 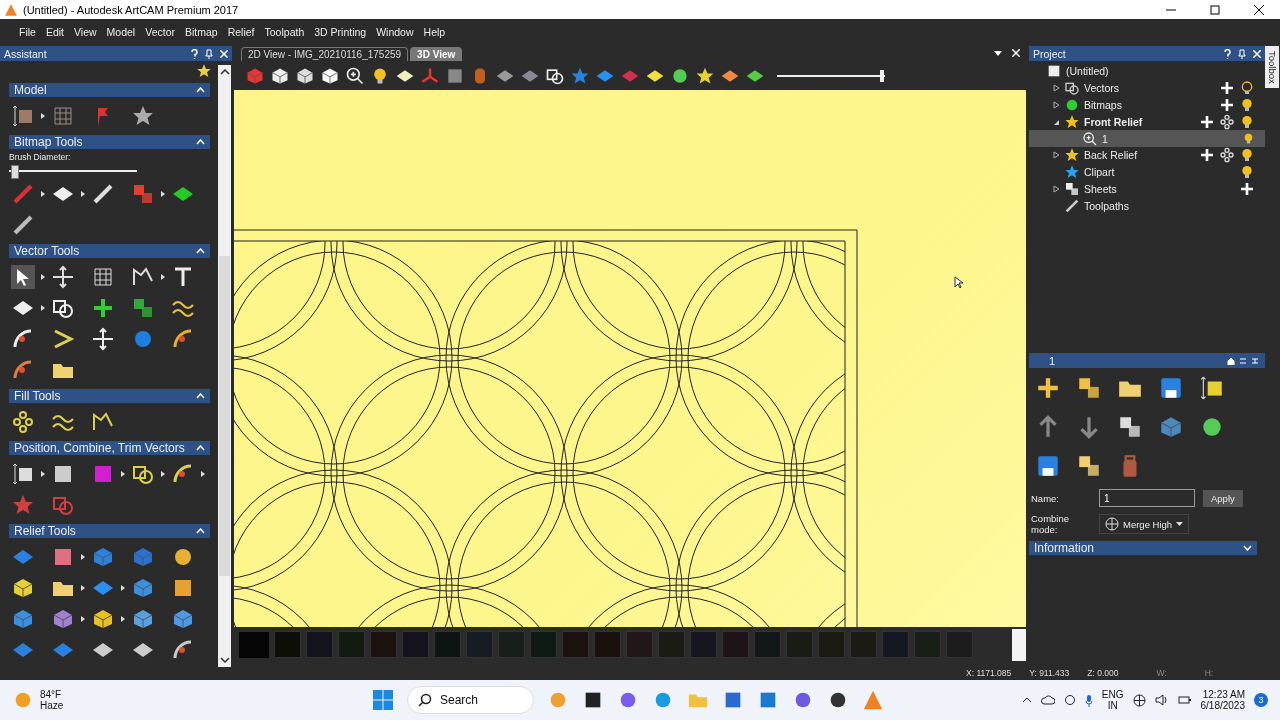 What do you see at coordinates (1222, 700) in the screenshot?
I see `clock: 12:23 AM 6/18/2023` at bounding box center [1222, 700].